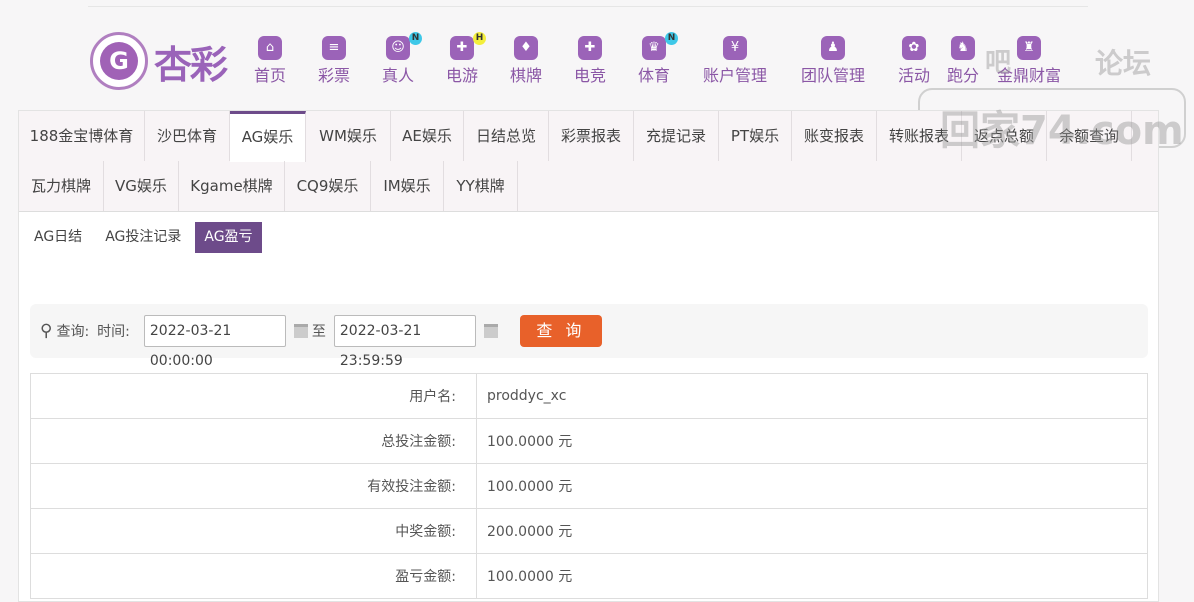 This screenshot has width=1194, height=602. I want to click on tab: AE娱乐, so click(427, 136).